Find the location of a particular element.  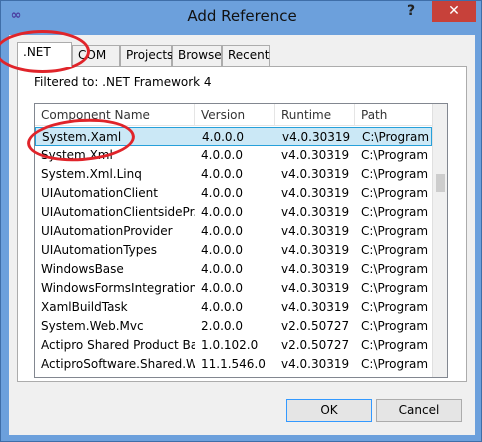

close-button: ✕ is located at coordinates (454, 11).